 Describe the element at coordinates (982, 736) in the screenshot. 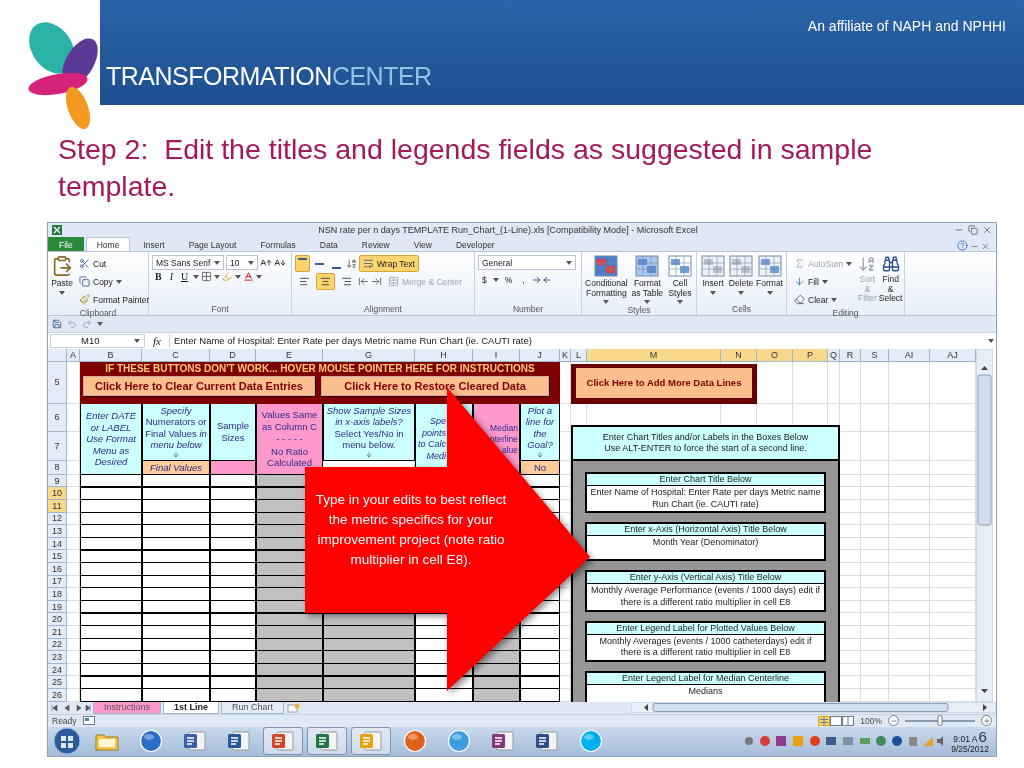

I see `slide-number: 6` at that location.